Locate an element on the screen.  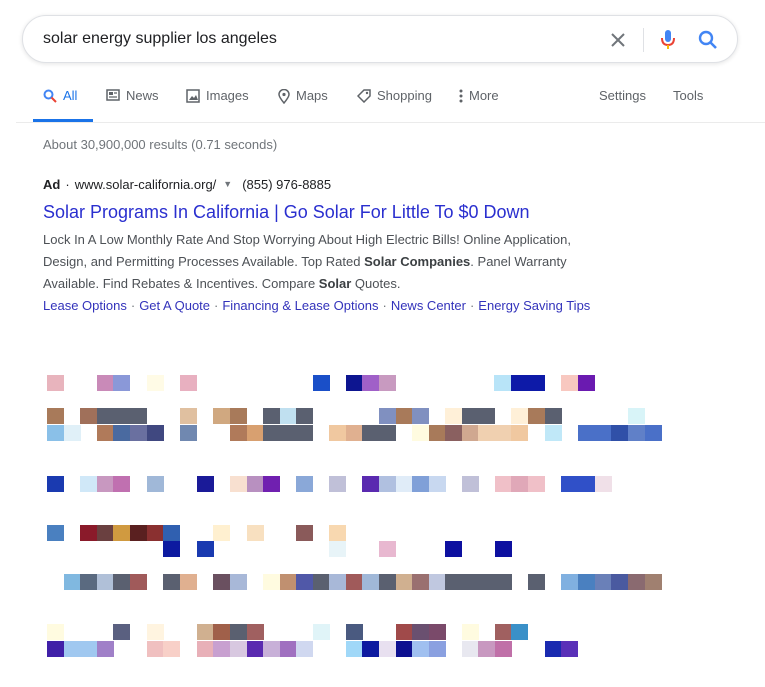
tab-maps: Maps is located at coordinates (303, 105).